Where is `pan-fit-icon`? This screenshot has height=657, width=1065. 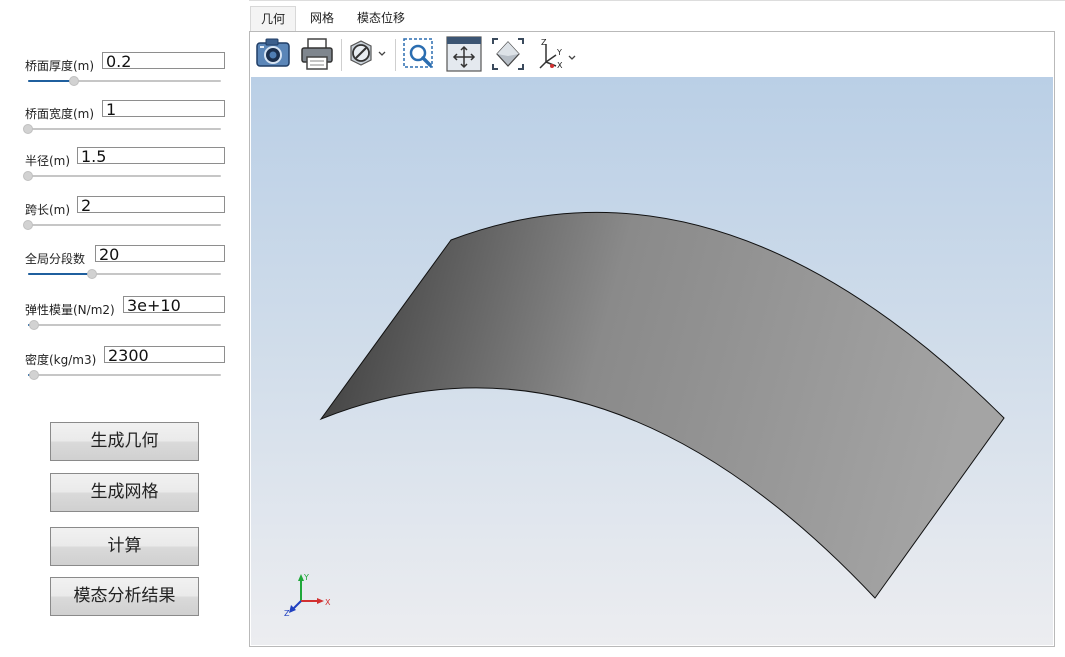
pan-fit-icon is located at coordinates (464, 56).